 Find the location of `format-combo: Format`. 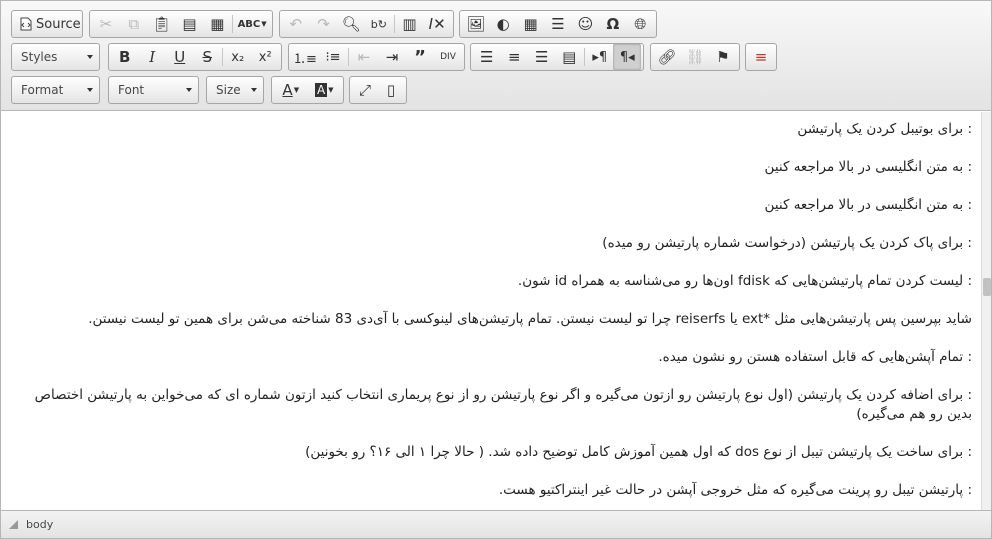

format-combo: Format is located at coordinates (55, 90).